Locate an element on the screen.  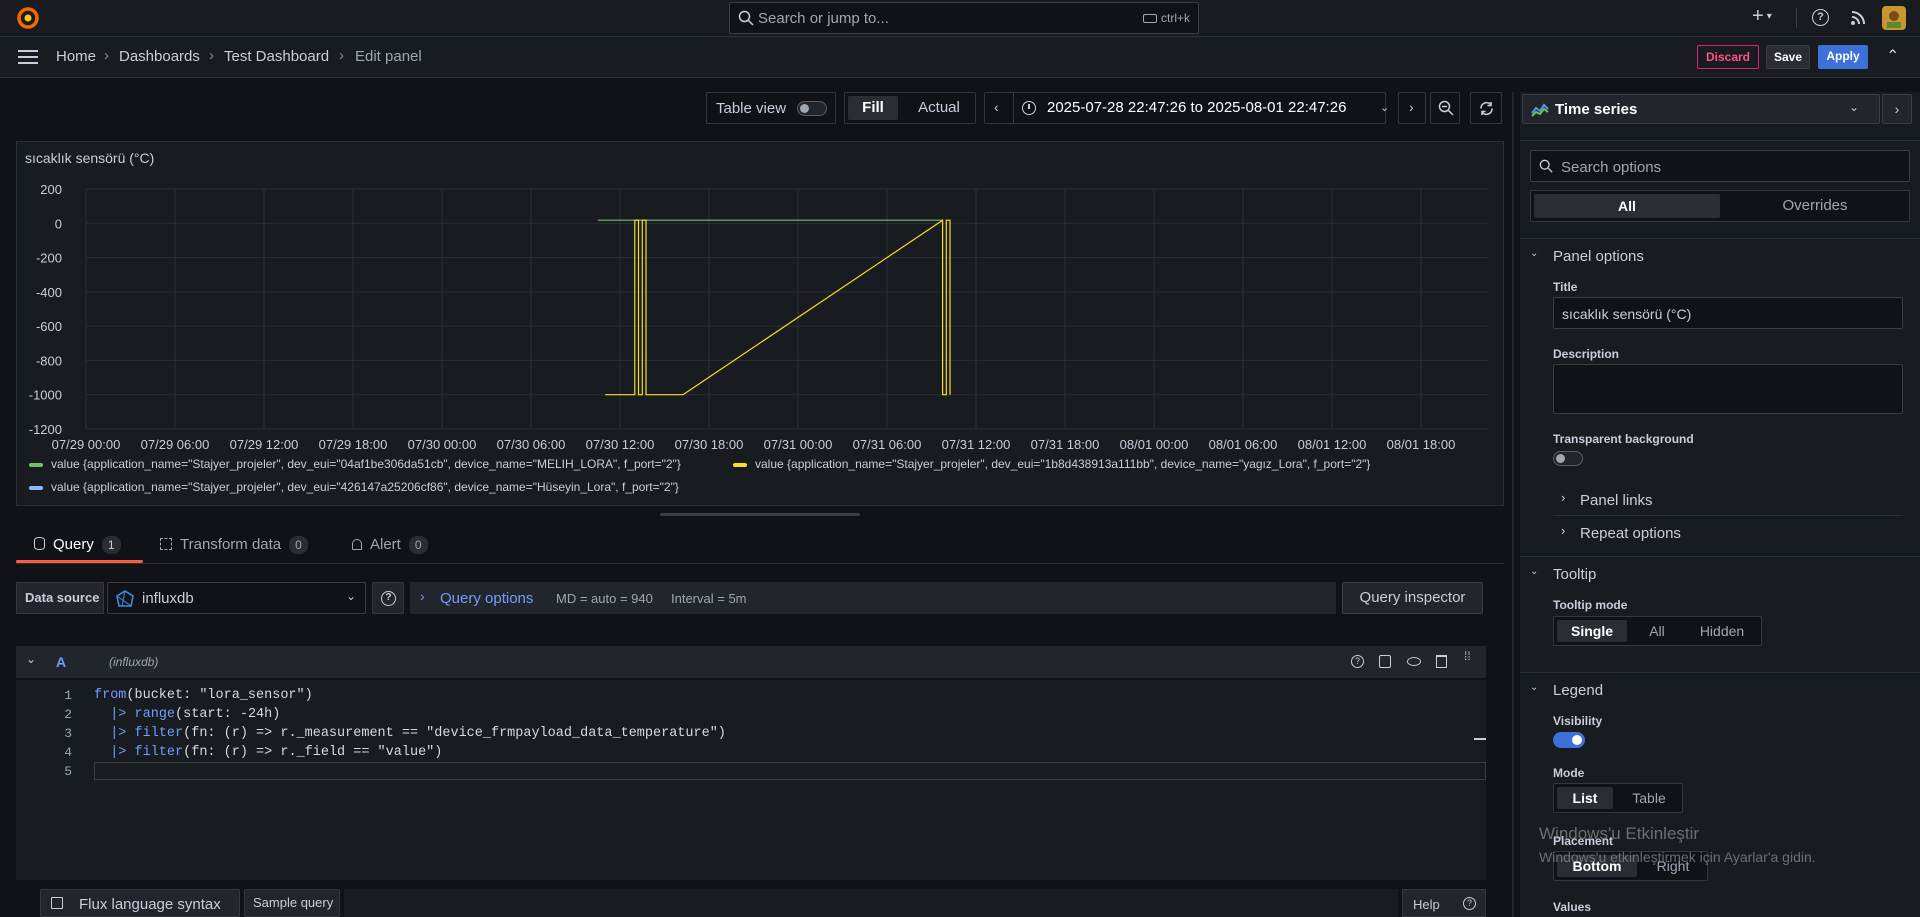
eye-icon is located at coordinates (1414, 661).